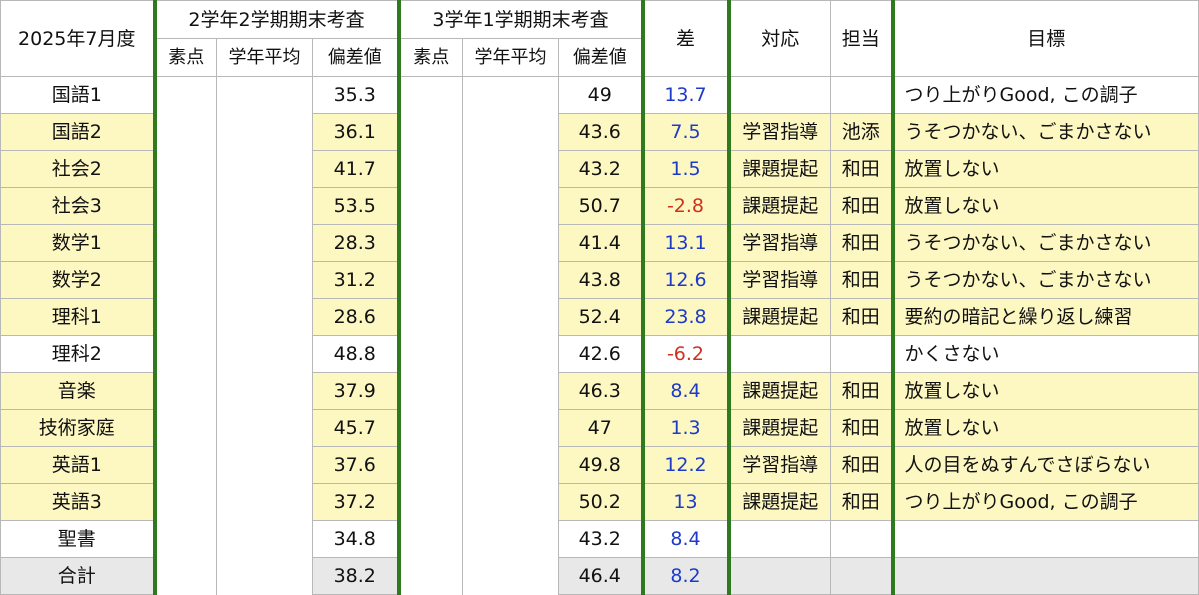  Describe the element at coordinates (184, 57) in the screenshot. I see `term-a-score-header: 素点` at that location.